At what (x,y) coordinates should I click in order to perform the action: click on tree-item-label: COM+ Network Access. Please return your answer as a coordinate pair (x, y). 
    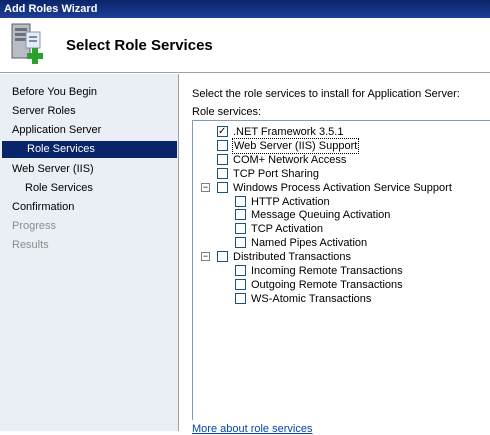
    Looking at the image, I should click on (290, 160).